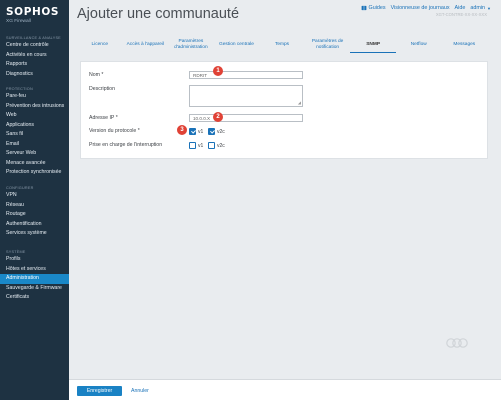  I want to click on device-info: XGT-CONTRE-XX-XX-XXX, so click(461, 14).